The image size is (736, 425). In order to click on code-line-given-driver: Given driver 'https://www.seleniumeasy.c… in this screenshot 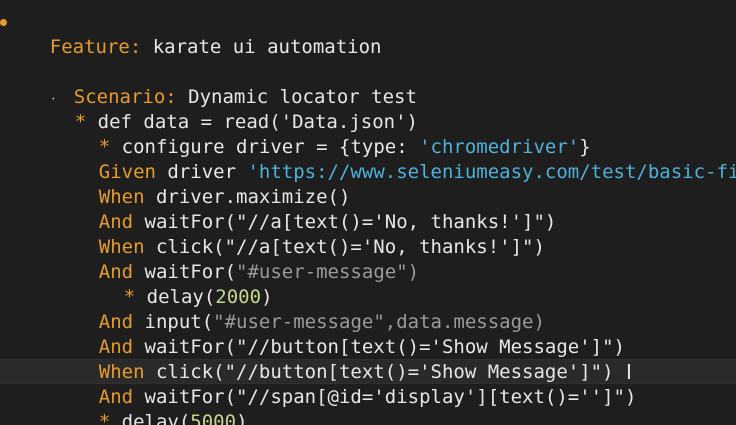, I will do `click(394, 159)`.